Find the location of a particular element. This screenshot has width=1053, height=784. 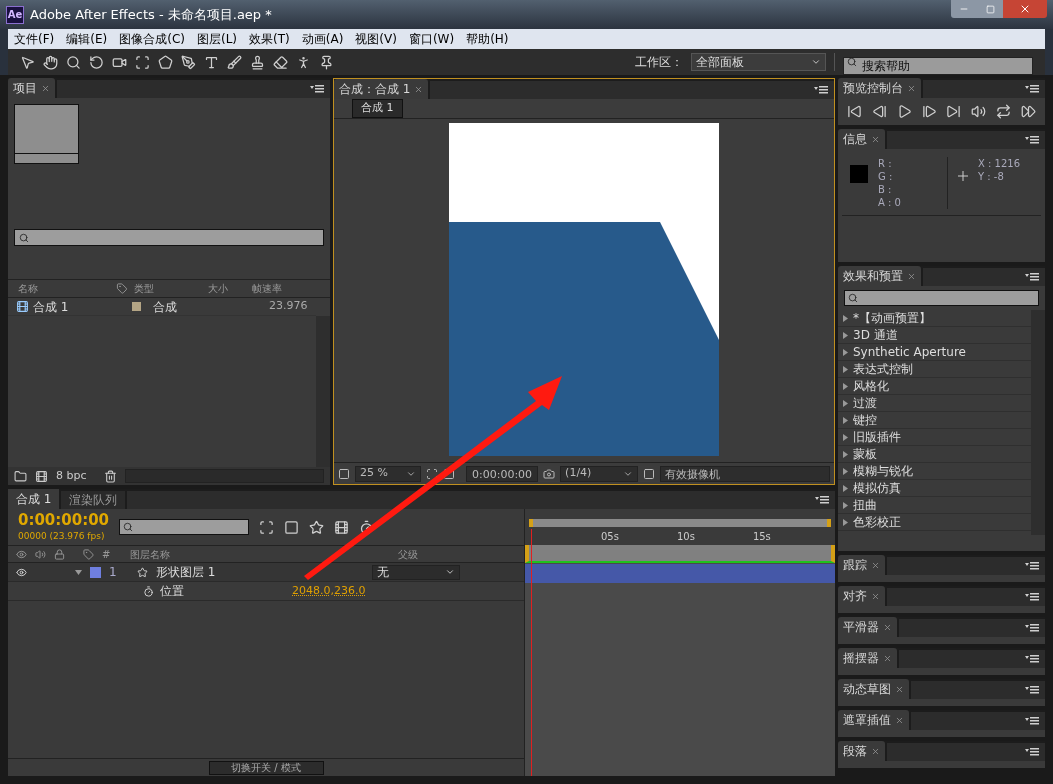

timeline-tab: 合成 1 is located at coordinates (34, 499).